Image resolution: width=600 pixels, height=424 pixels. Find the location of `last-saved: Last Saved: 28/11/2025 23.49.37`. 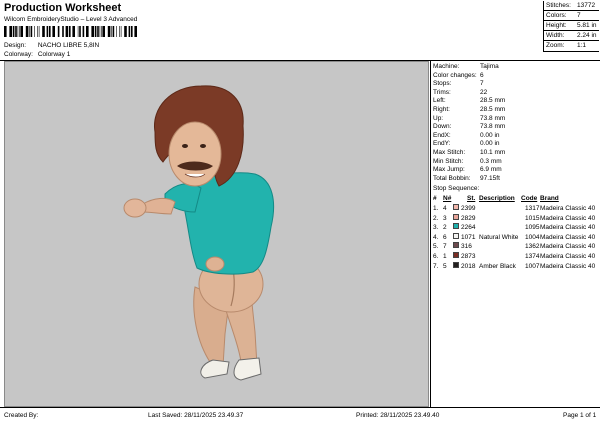

last-saved: Last Saved: 28/11/2025 23.49.37 is located at coordinates (196, 415).